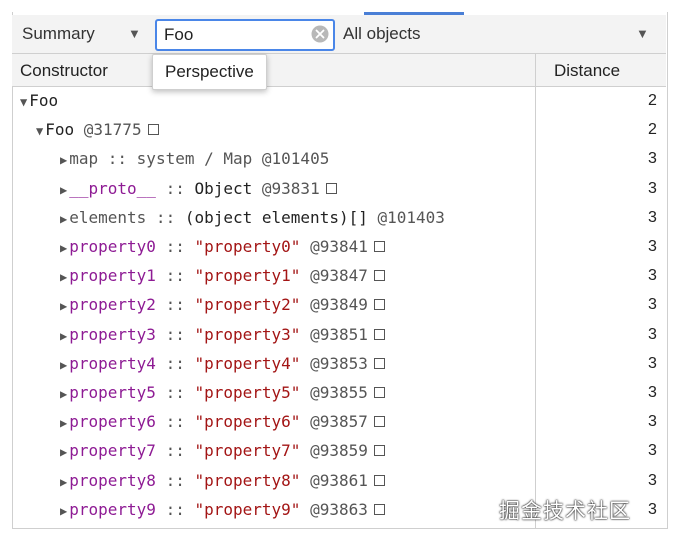 This screenshot has width=683, height=538. Describe the element at coordinates (339, 188) in the screenshot. I see `tree-row: ▶ __proto__ :: Object @93831 3` at that location.